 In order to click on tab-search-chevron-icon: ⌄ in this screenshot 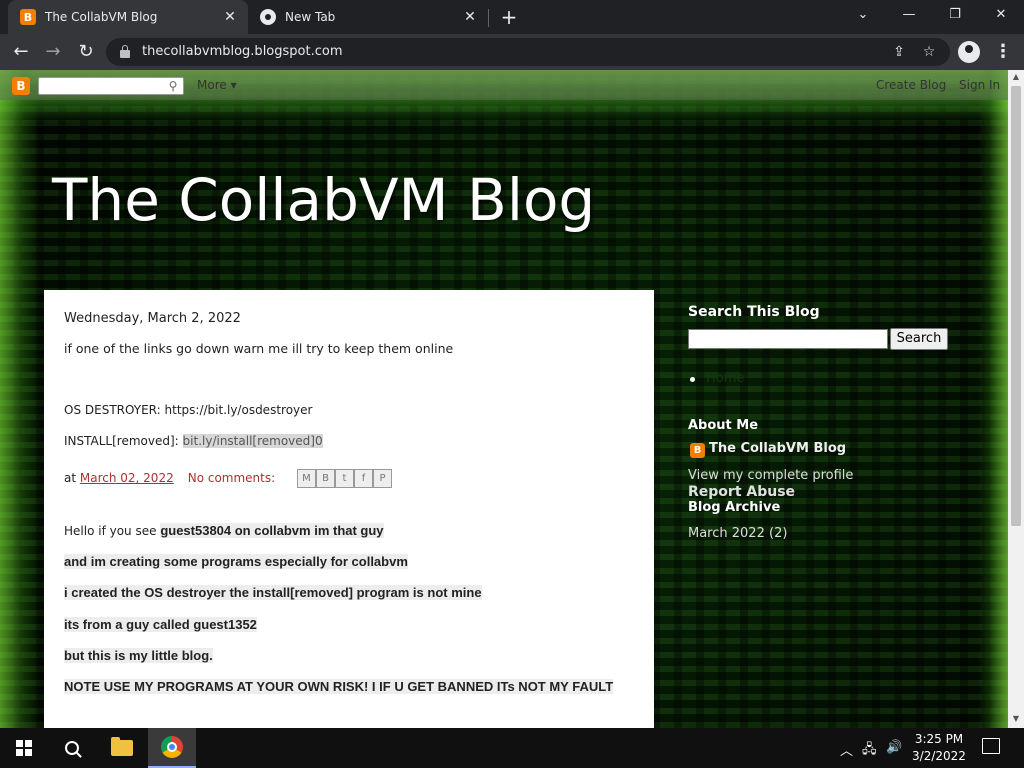, I will do `click(863, 15)`.